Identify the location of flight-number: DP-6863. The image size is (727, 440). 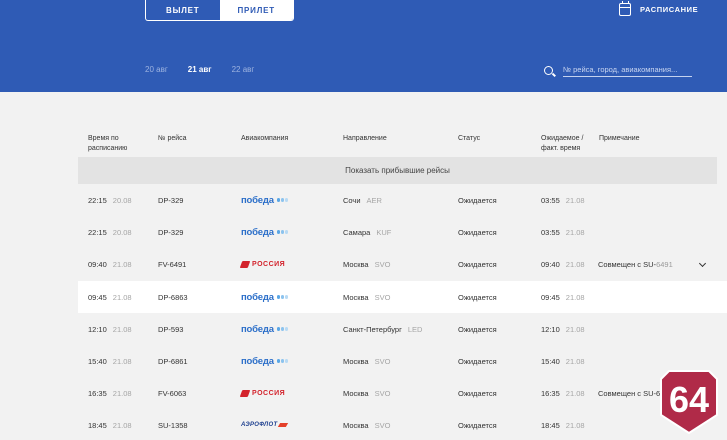
(173, 297).